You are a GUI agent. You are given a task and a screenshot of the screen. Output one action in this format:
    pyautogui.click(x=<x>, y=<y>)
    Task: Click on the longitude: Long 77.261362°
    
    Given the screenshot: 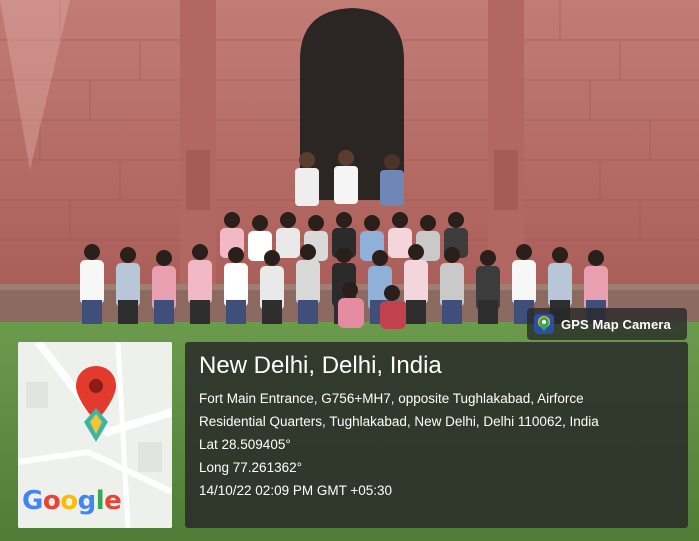 What is the action you would take?
    pyautogui.click(x=250, y=467)
    